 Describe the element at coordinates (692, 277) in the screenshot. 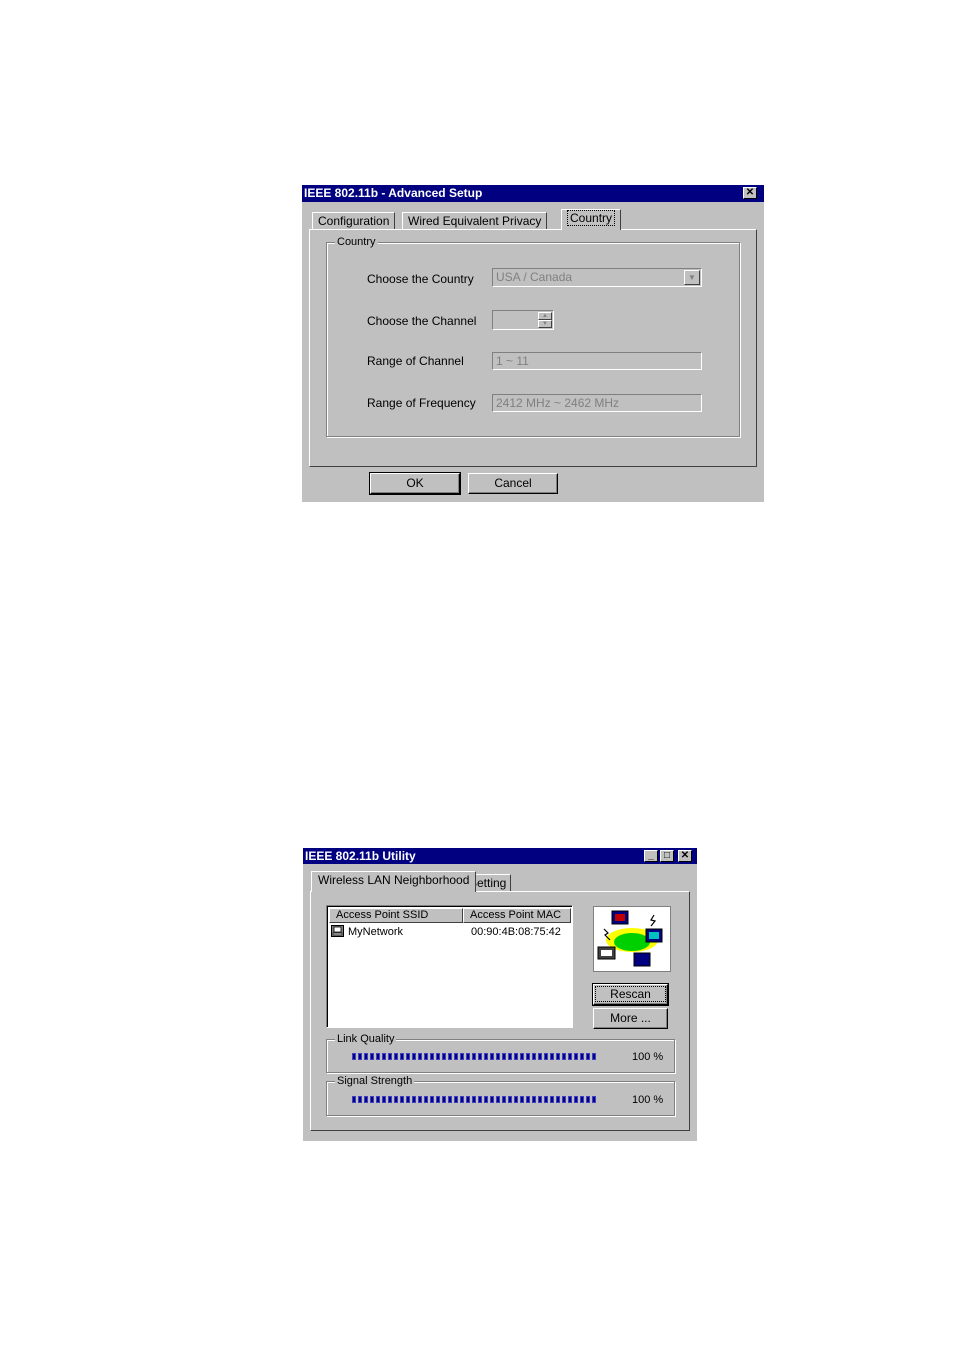

I see `chevron-down-icon: ▼` at that location.